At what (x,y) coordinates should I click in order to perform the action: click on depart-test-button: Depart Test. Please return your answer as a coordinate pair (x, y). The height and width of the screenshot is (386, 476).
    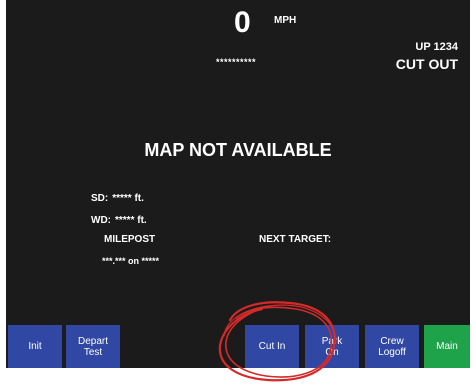
    Looking at the image, I should click on (93, 346).